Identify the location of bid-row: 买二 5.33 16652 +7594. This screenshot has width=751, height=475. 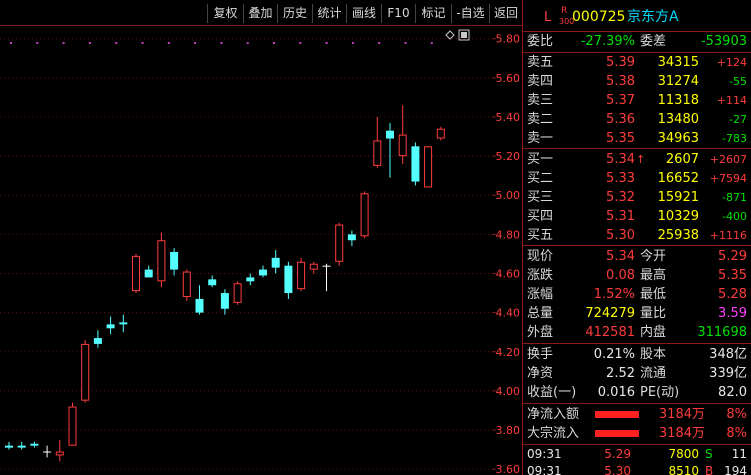
(637, 178).